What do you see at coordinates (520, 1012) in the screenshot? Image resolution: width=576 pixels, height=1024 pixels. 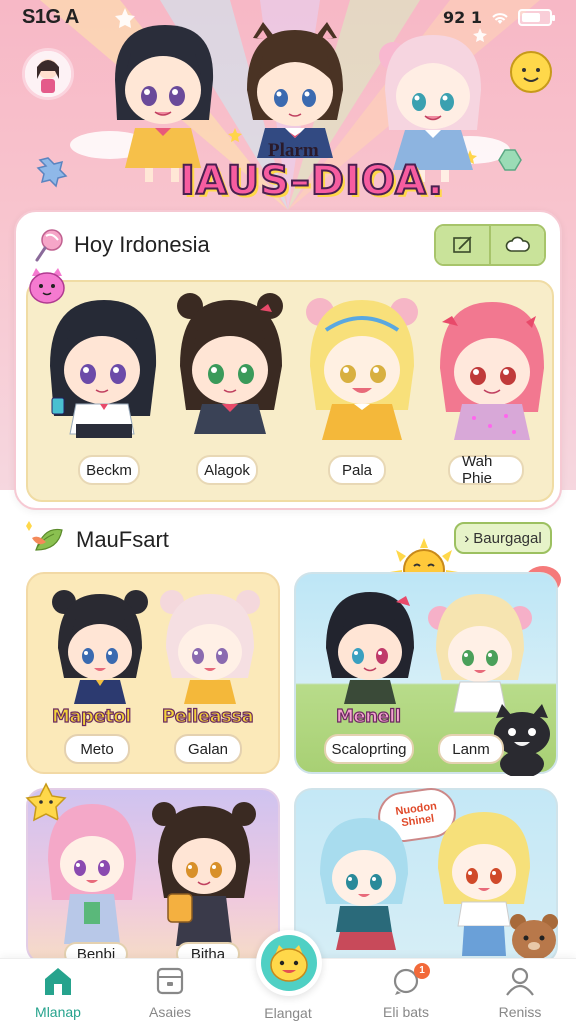 I see `nav-profile-label: Reniss` at bounding box center [520, 1012].